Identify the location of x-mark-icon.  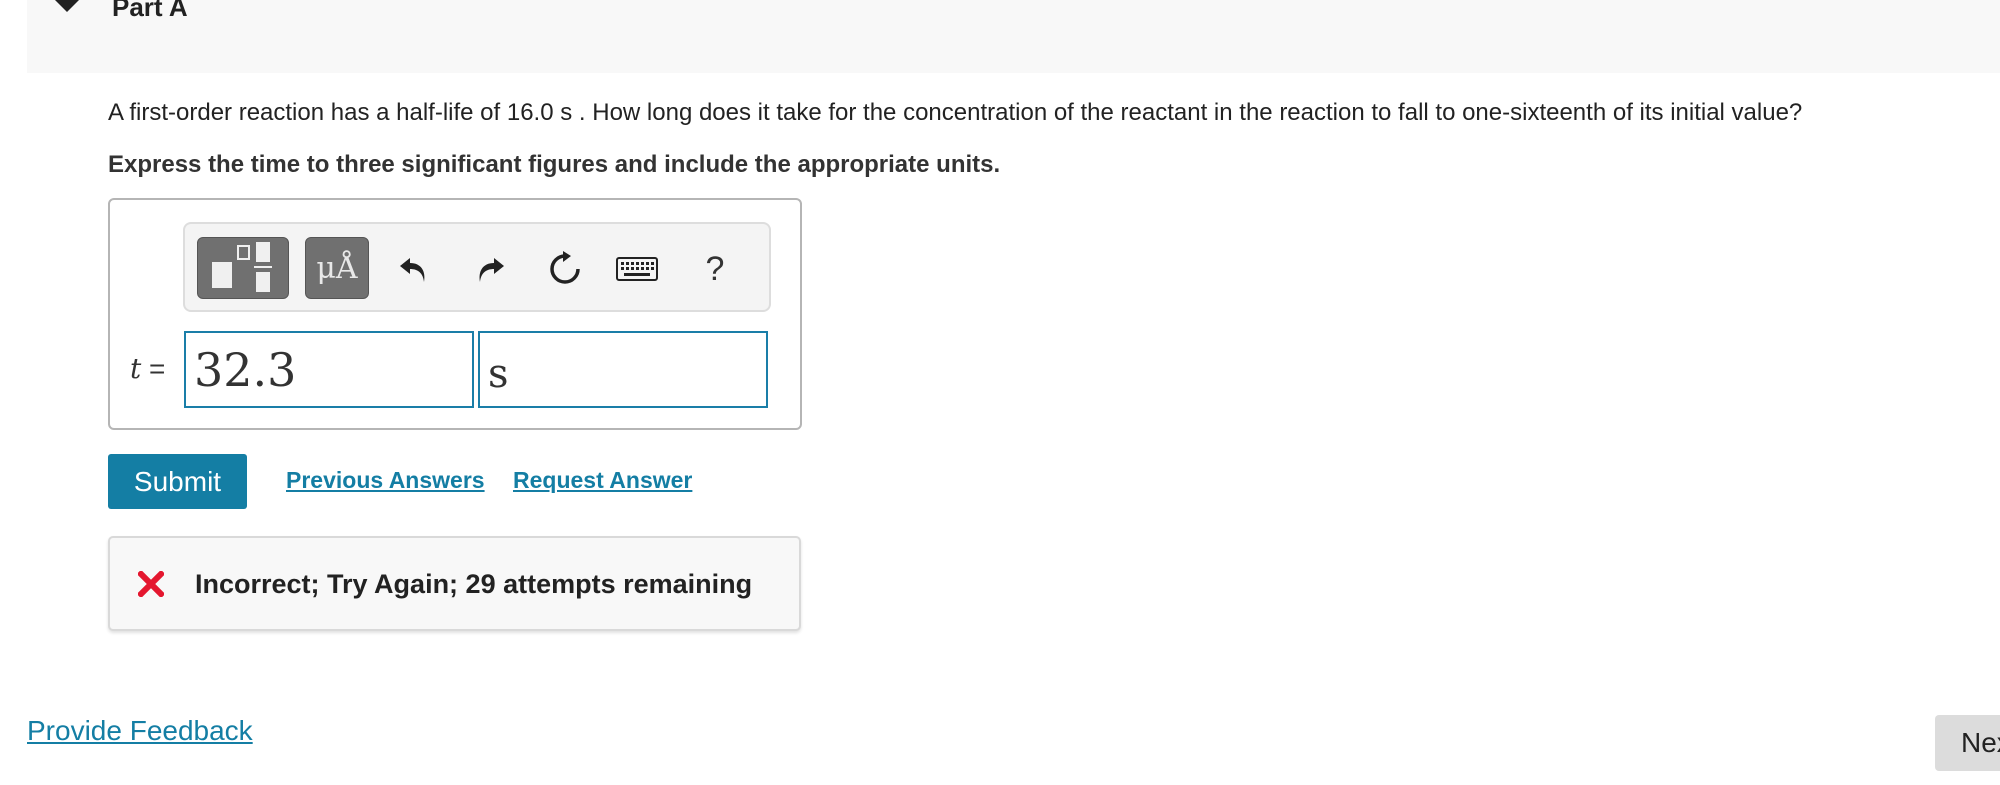
(151, 584).